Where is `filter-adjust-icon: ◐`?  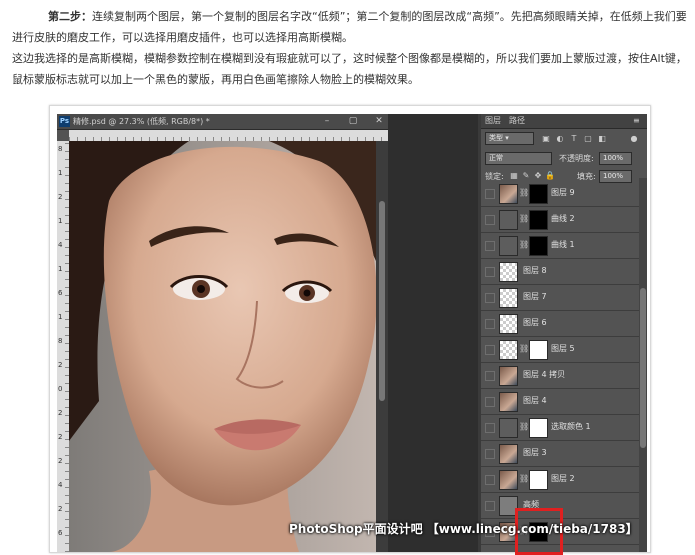
filter-adjust-icon: ◐ is located at coordinates (560, 139).